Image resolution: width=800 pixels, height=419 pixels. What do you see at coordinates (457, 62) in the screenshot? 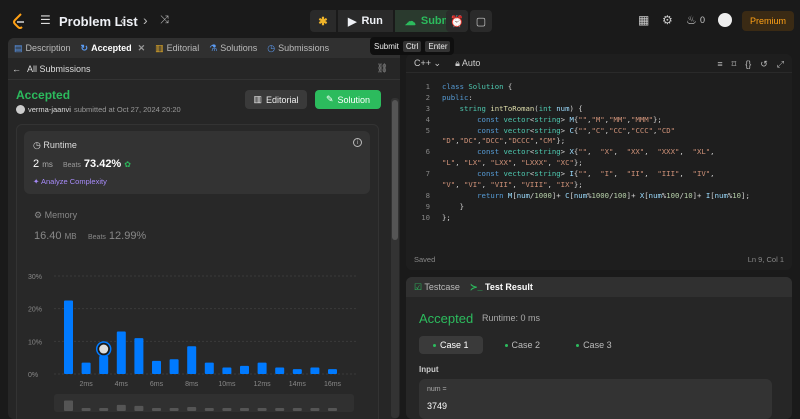
I see `lock-icon: 🔒︎` at bounding box center [457, 62].